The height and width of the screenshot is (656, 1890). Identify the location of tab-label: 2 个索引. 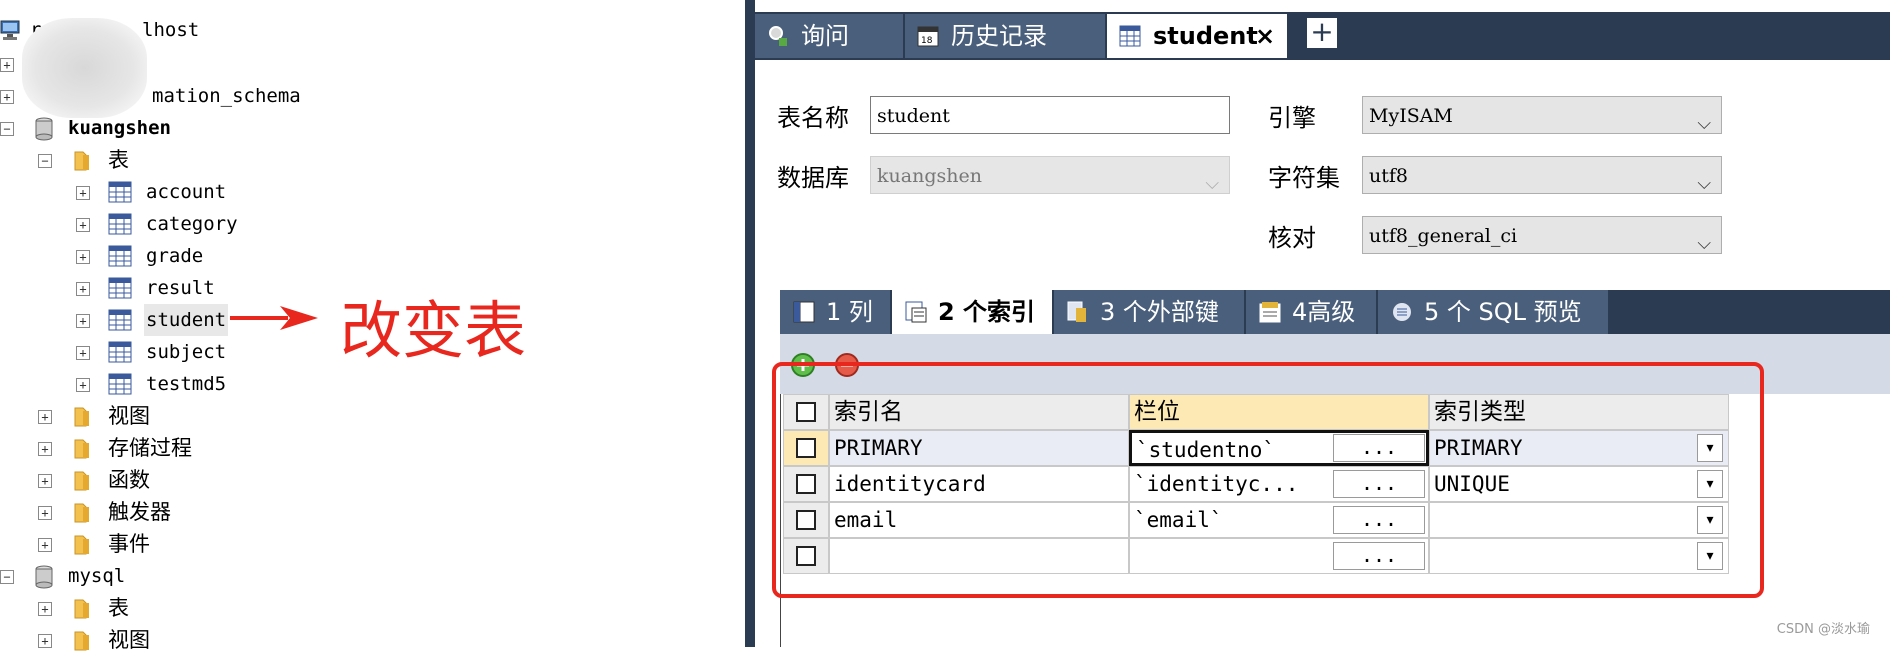
(987, 312).